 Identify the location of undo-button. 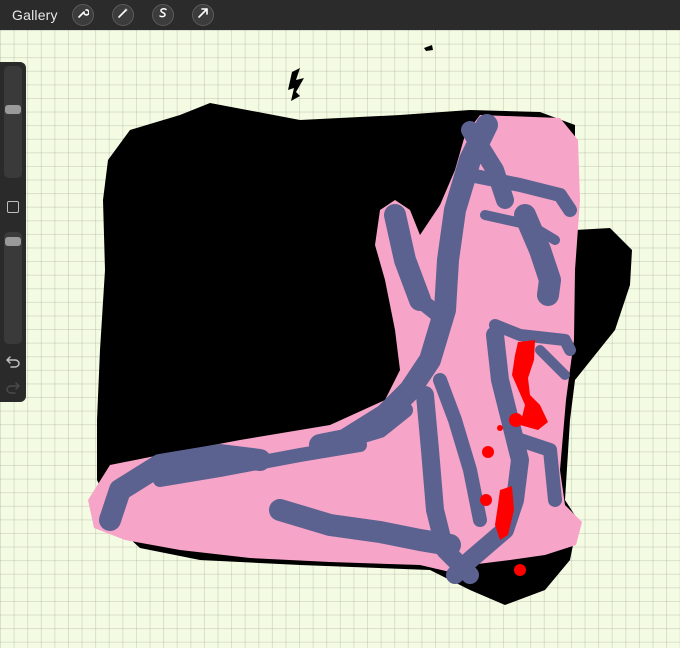
(13, 361).